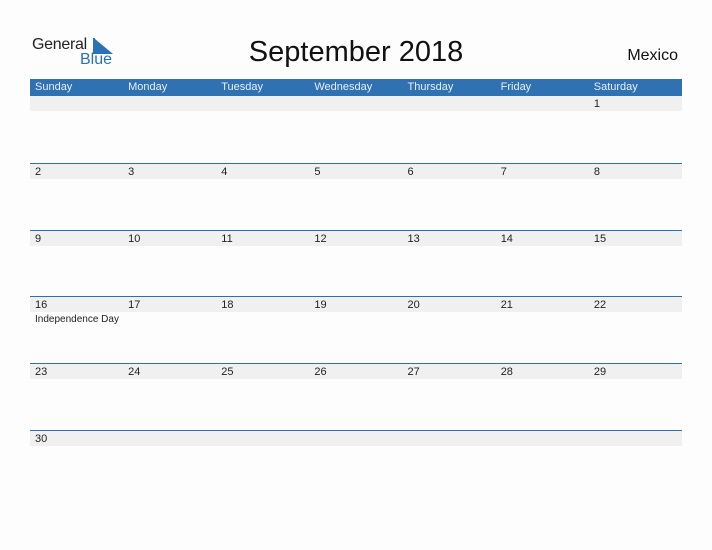 This screenshot has height=550, width=712. Describe the element at coordinates (542, 330) in the screenshot. I see `day-cell: 21` at that location.